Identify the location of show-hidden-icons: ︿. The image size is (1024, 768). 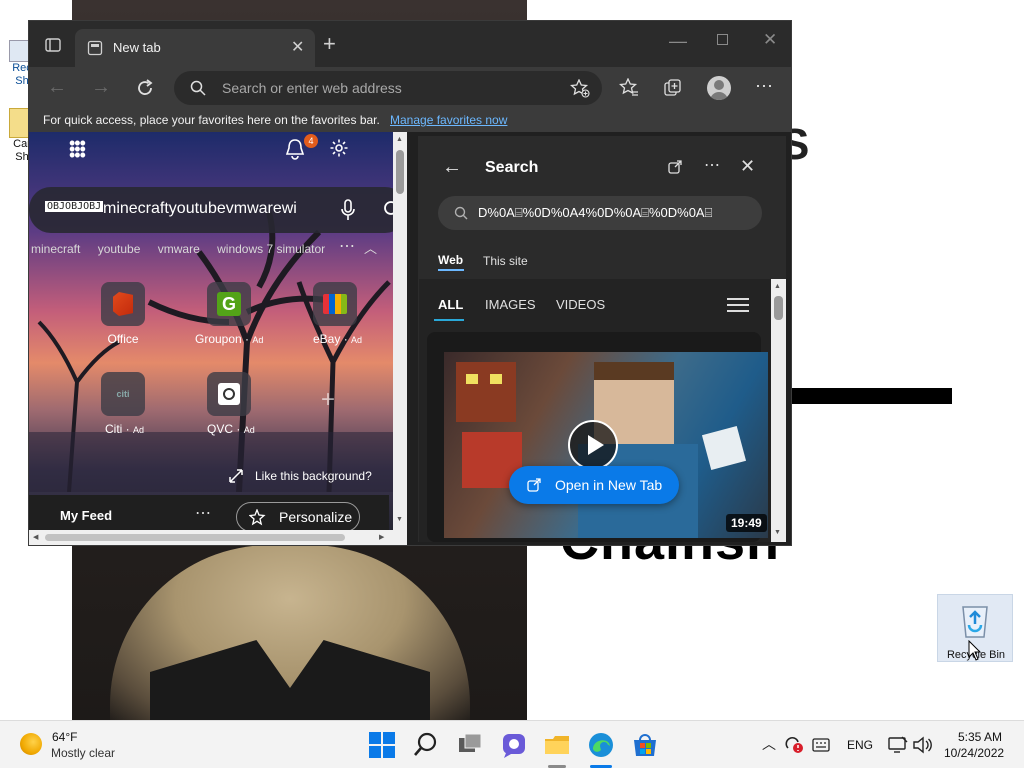
(769, 744).